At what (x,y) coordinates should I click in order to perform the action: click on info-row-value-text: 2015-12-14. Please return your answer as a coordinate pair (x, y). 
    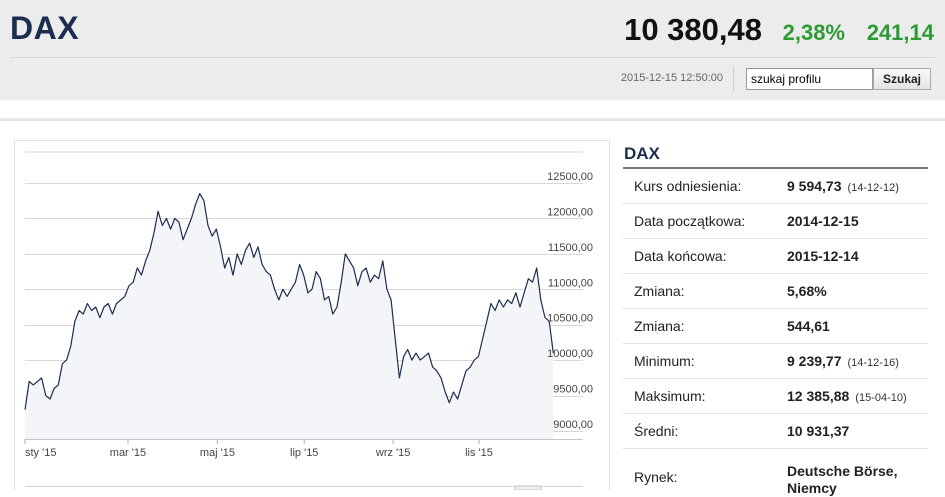
    Looking at the image, I should click on (823, 256).